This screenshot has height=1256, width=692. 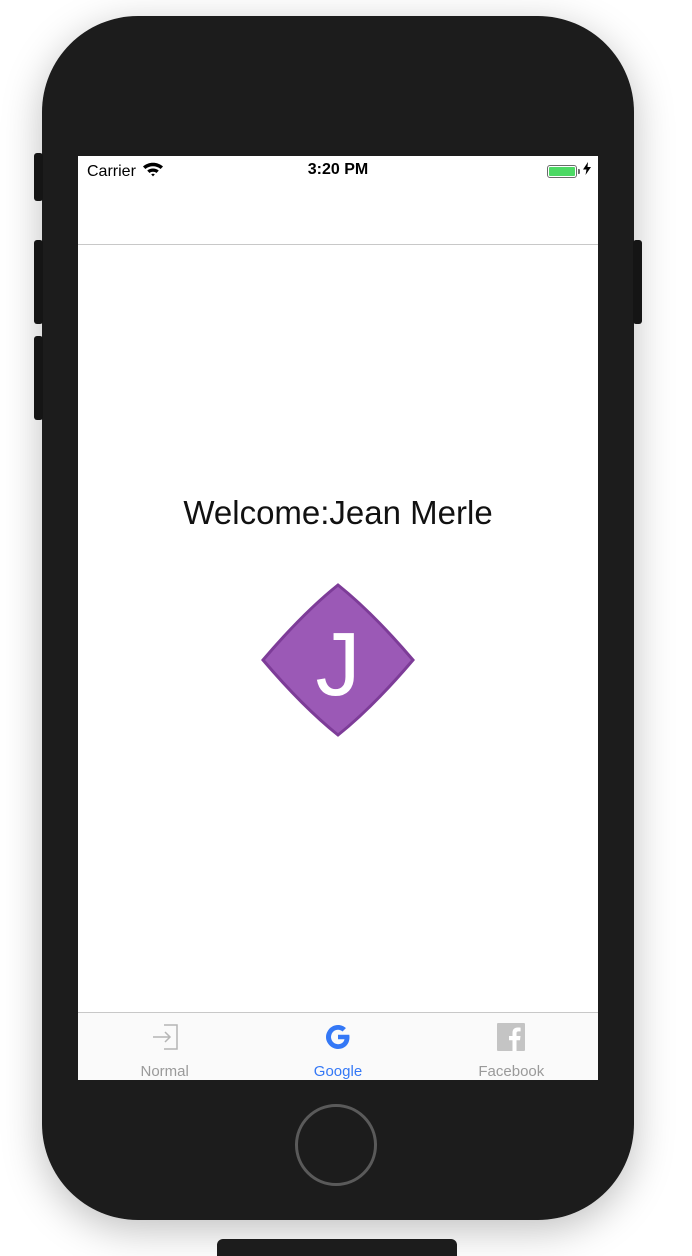 What do you see at coordinates (164, 1071) in the screenshot?
I see `tab-normal-label: Normal` at bounding box center [164, 1071].